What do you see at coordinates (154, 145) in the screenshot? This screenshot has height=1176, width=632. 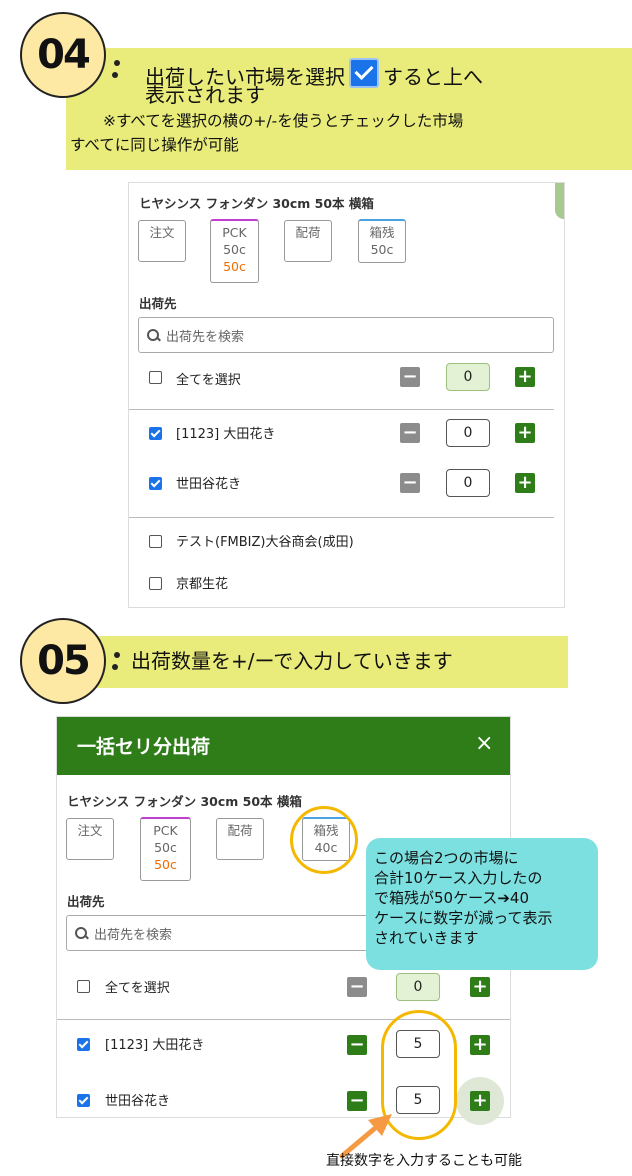 I see `step4-note2: すべてに同じ操作が可能` at bounding box center [154, 145].